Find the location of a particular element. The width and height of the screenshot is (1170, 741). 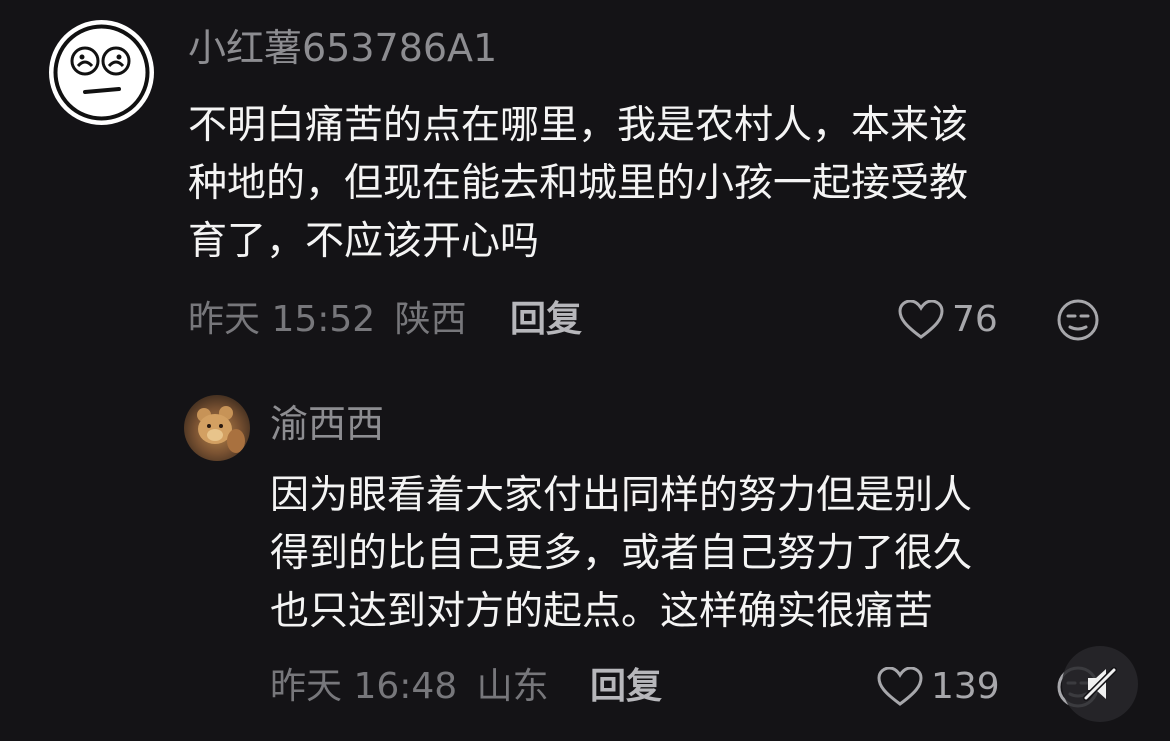

comment-2-like-button: 139 is located at coordinates (938, 687).